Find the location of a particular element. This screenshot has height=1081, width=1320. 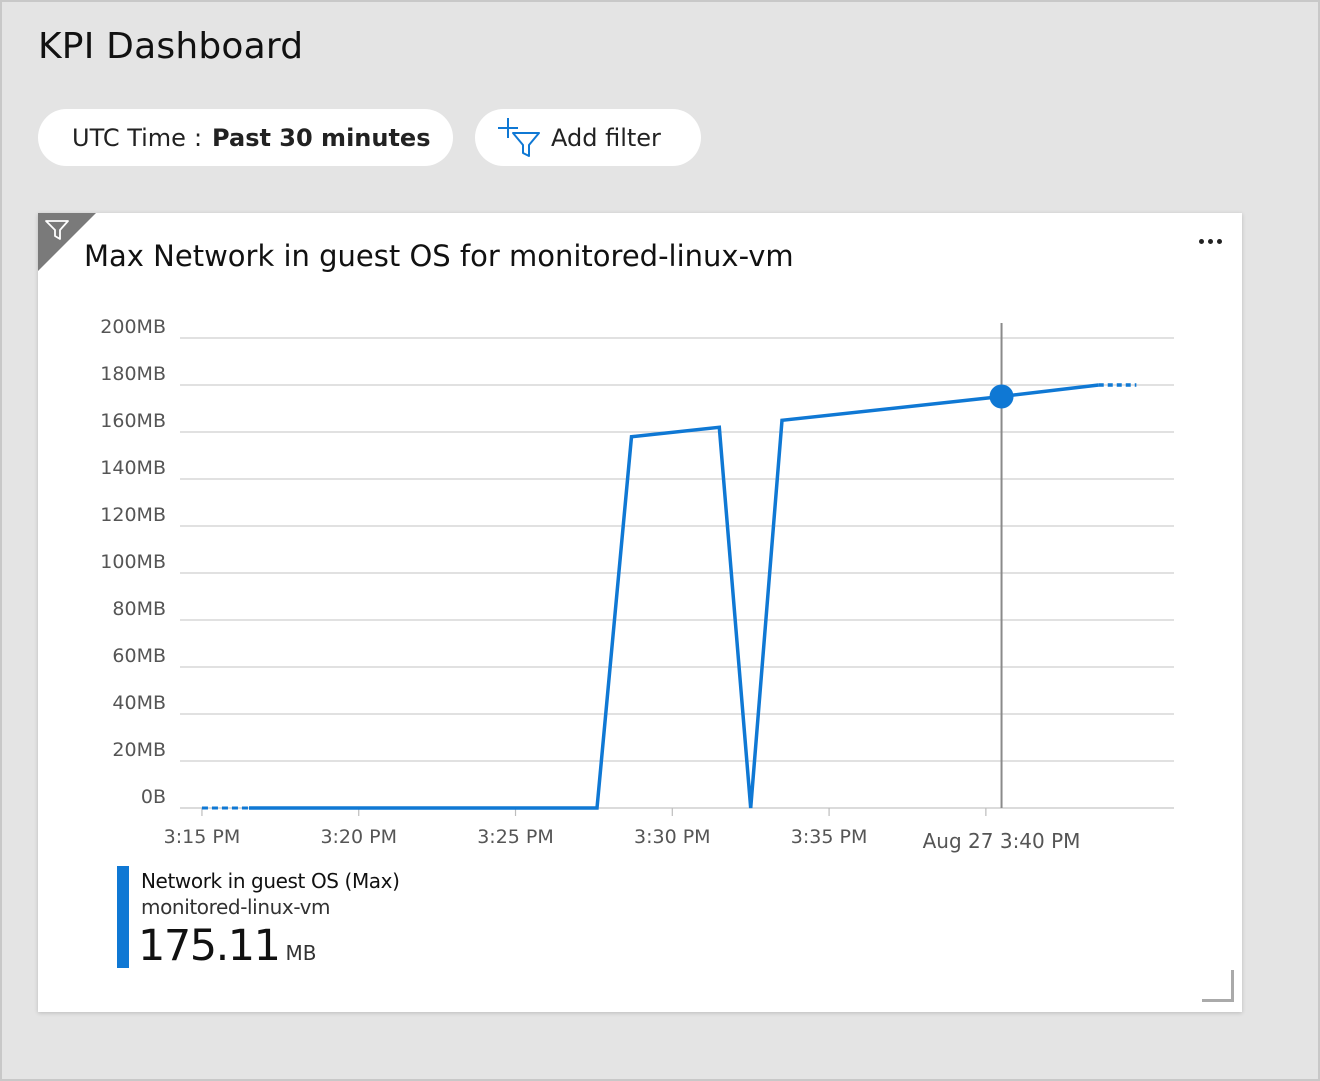

y-tick-label: 140MB is located at coordinates (133, 468).